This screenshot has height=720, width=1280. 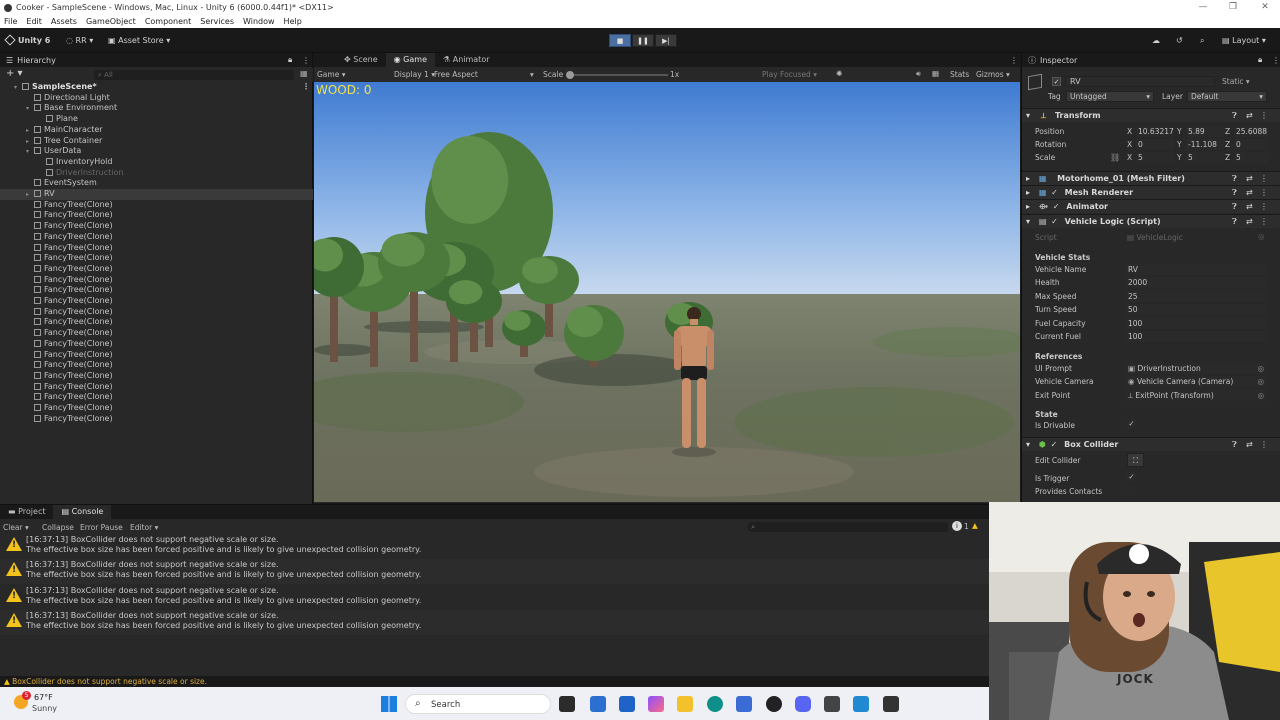 What do you see at coordinates (64, 21) in the screenshot?
I see `menu-assets: Assets` at bounding box center [64, 21].